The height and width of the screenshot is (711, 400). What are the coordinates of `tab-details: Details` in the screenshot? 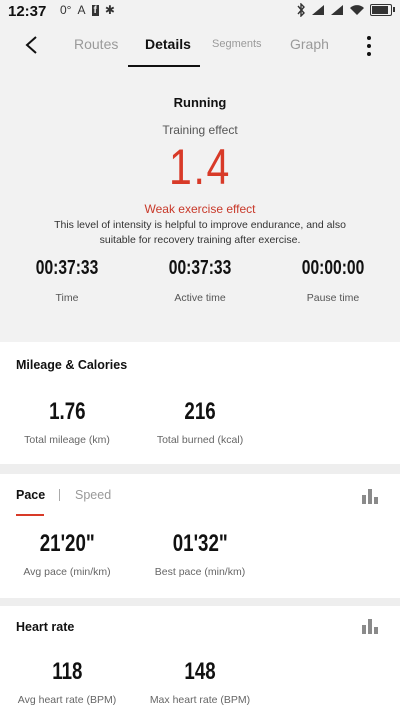 It's located at (168, 44).